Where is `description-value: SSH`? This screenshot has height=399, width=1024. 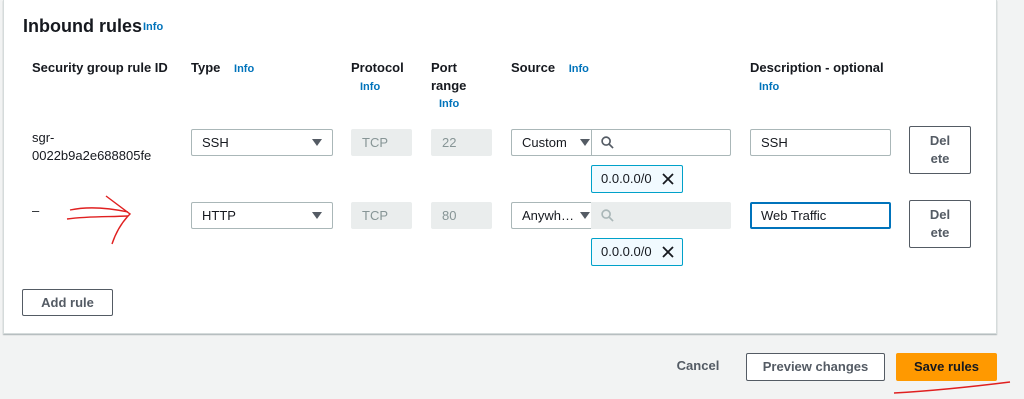 description-value: SSH is located at coordinates (774, 142).